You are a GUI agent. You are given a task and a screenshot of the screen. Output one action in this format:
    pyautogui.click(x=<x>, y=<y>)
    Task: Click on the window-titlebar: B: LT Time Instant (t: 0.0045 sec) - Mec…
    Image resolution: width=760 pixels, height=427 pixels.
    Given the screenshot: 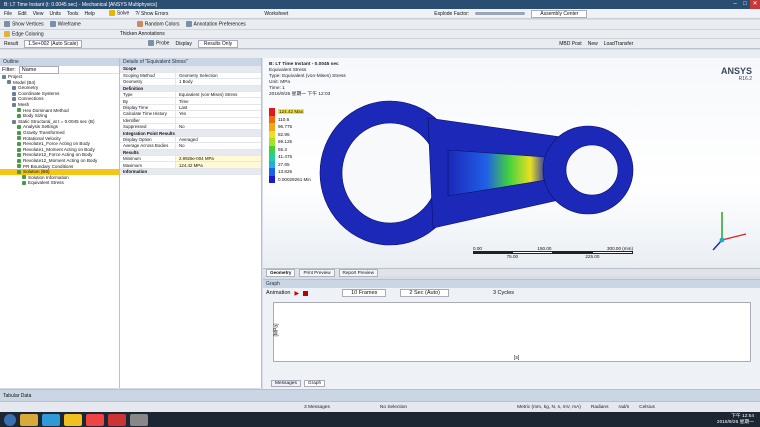 What is the action you would take?
    pyautogui.click(x=380, y=4)
    